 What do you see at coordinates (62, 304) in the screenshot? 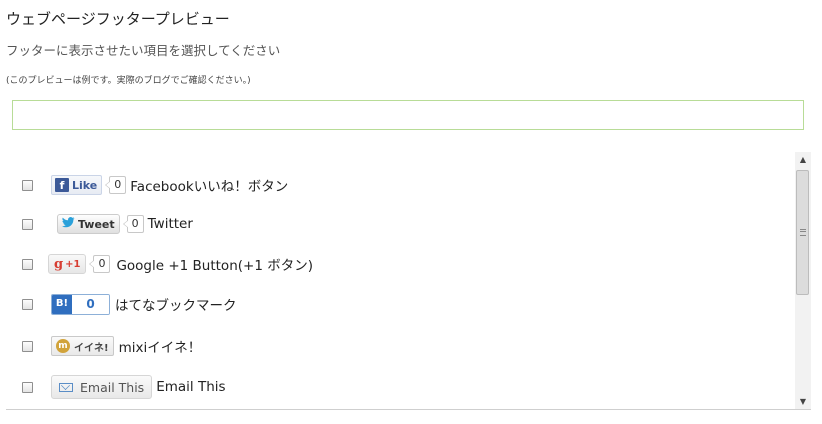
I see `hatena-icon: B!` at bounding box center [62, 304].